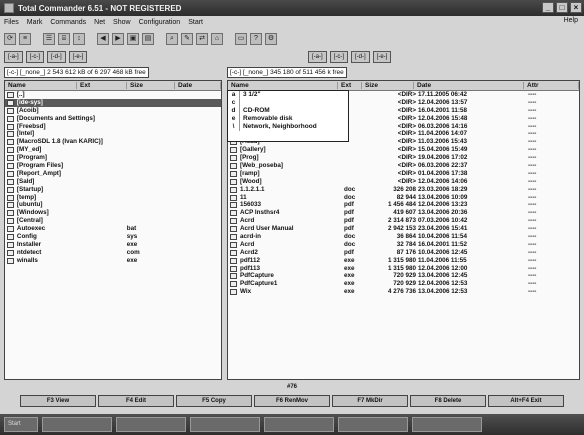  What do you see at coordinates (288, 127) in the screenshot?
I see `dropdown-item: \ Network, Neighborhood` at bounding box center [288, 127].